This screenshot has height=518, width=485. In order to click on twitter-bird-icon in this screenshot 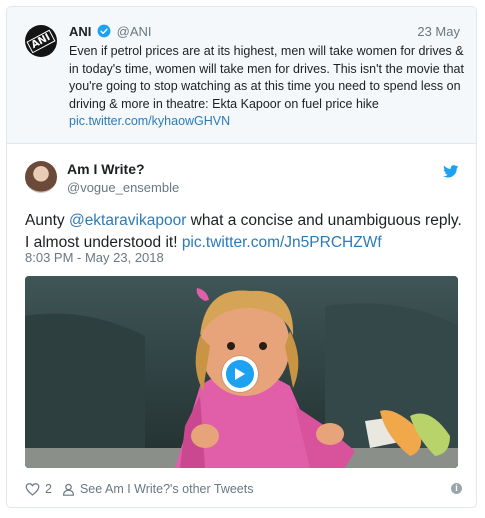, I will do `click(451, 171)`.